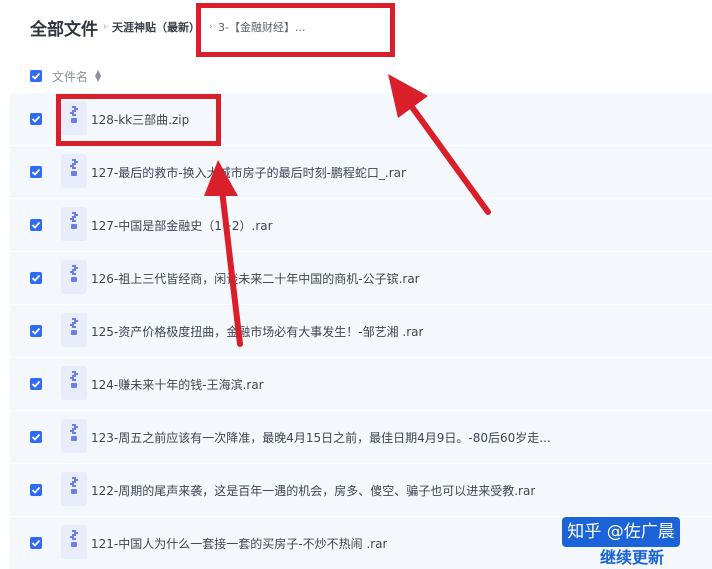  What do you see at coordinates (361, 384) in the screenshot?
I see `file-row: 124-赚未来十年的钱-王海滨.rar` at bounding box center [361, 384].